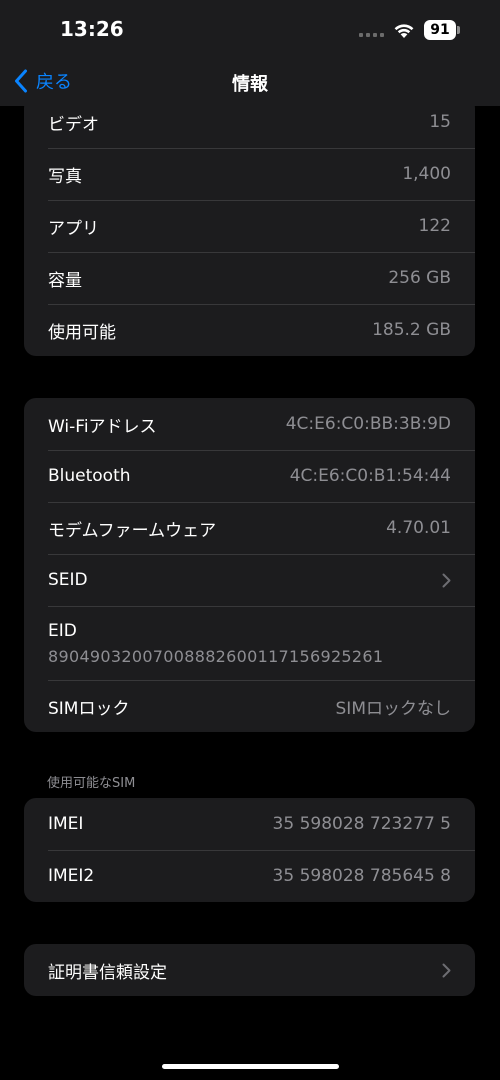 This screenshot has height=1080, width=500. Describe the element at coordinates (418, 528) in the screenshot. I see `row-value: 4.70.01` at that location.